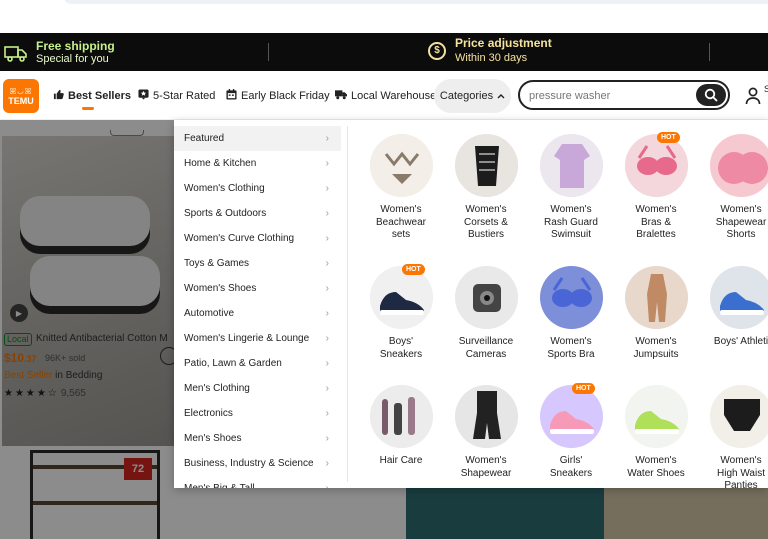 The width and height of the screenshot is (768, 539). I want to click on category-item: Women's Curve Clothing ›, so click(257, 238).